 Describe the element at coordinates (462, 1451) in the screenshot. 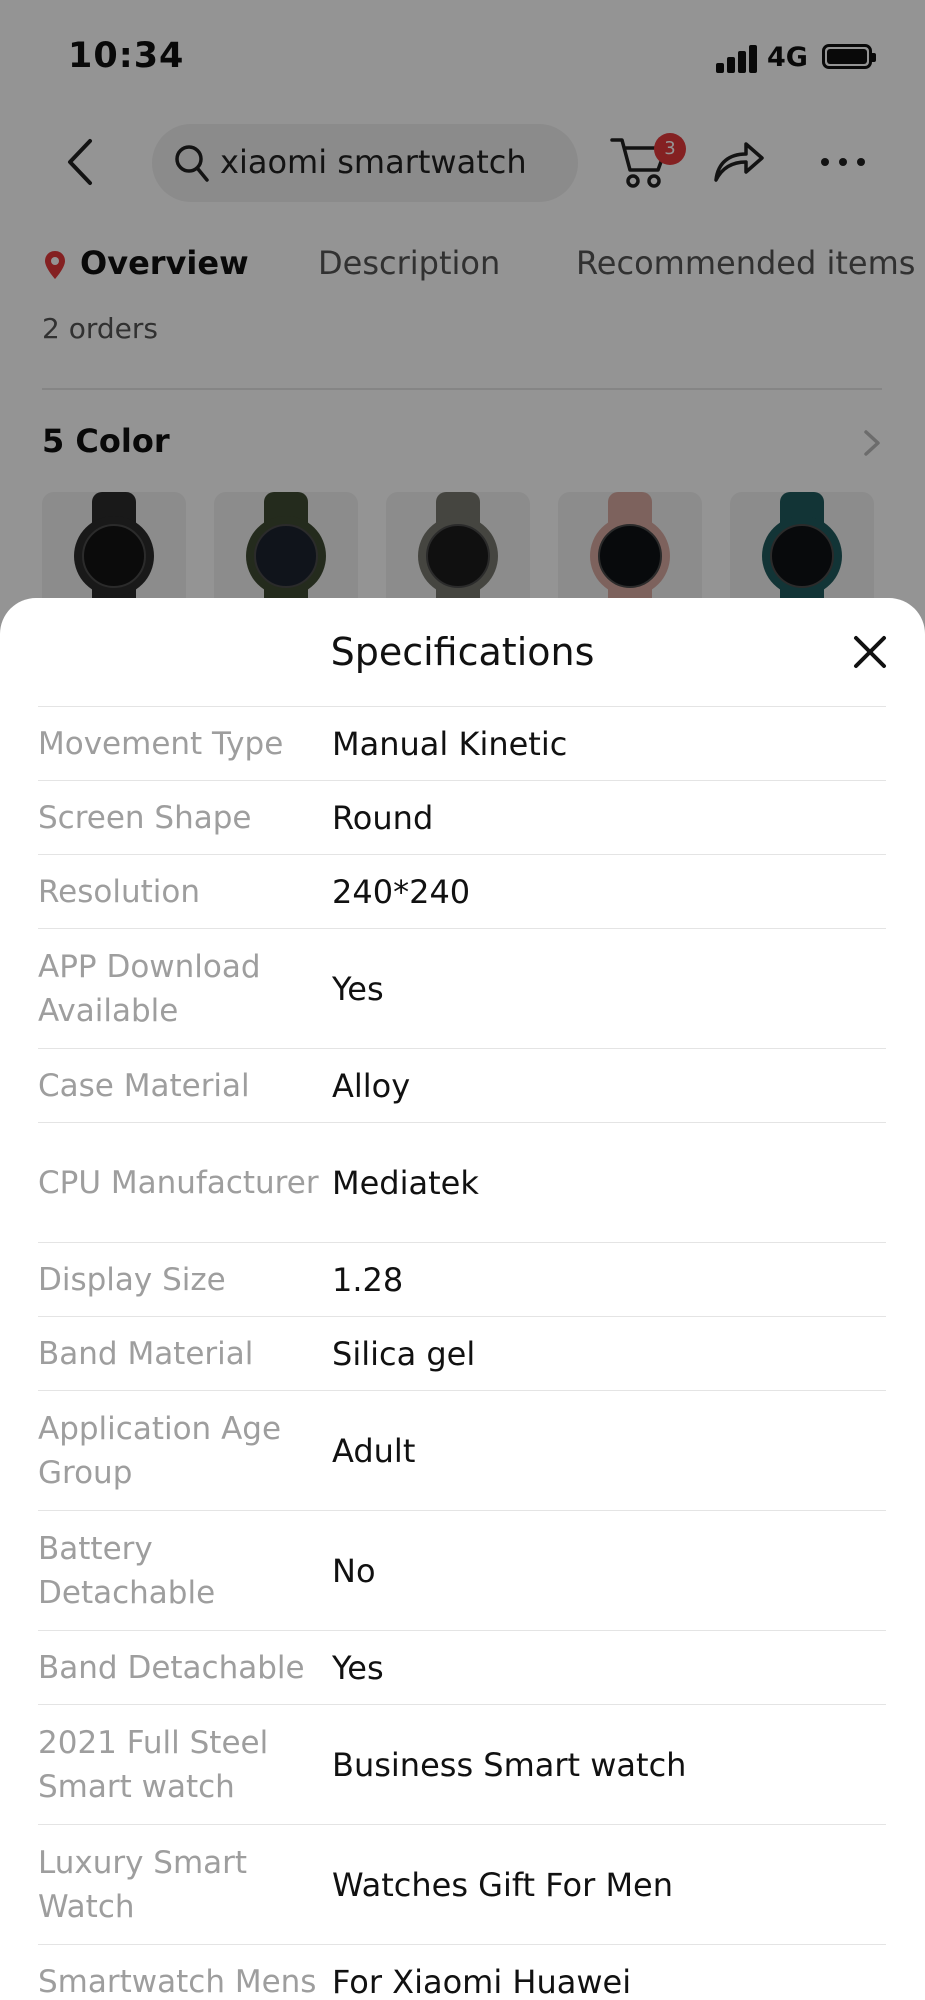

I see `spec-row: Application Age Group Adult` at that location.